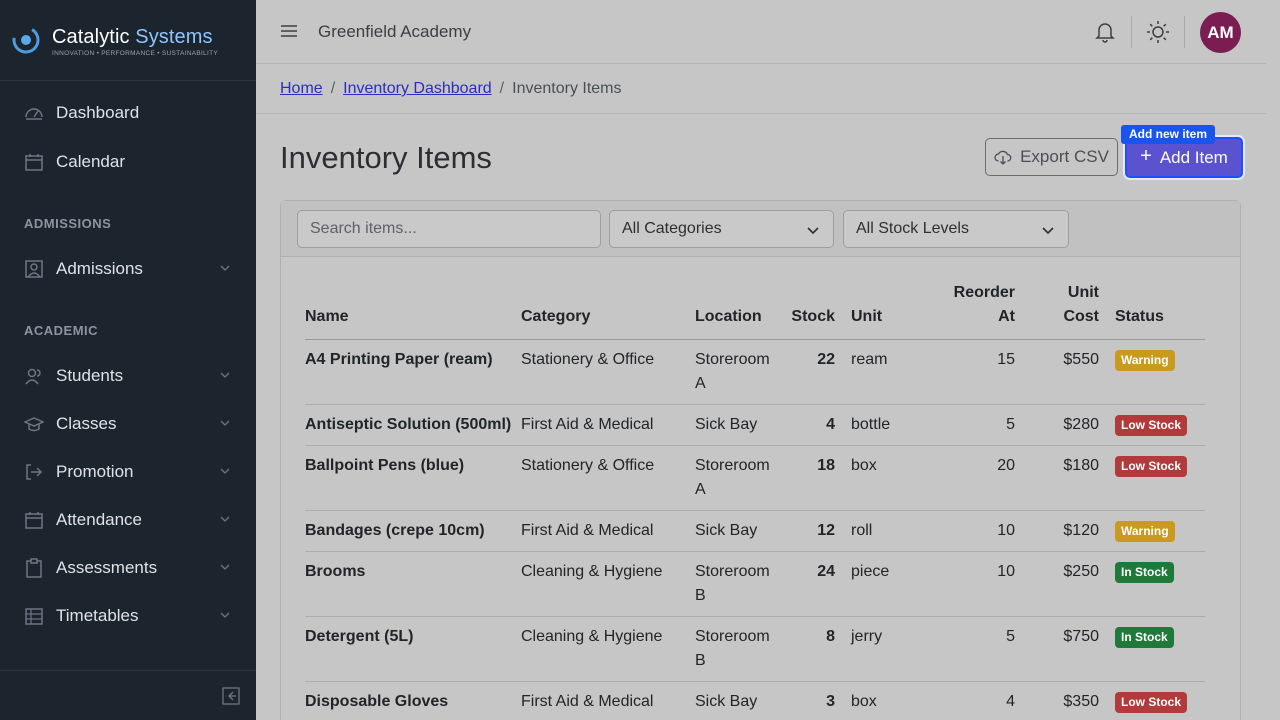 This screenshot has width=1280, height=720. Describe the element at coordinates (821, 372) in the screenshot. I see `stock-cell: 22` at that location.